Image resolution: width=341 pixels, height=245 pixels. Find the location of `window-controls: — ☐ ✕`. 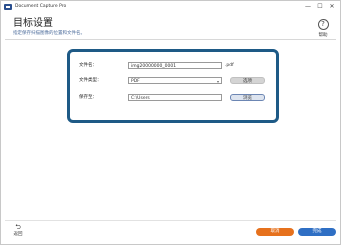

window-controls: — ☐ ✕ is located at coordinates (320, 6).